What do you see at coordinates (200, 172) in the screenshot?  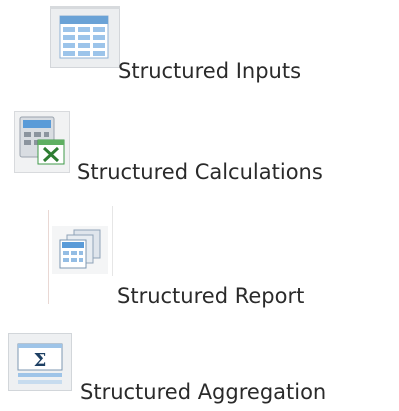 I see `structured-calculations-label: Structured Calculations` at bounding box center [200, 172].